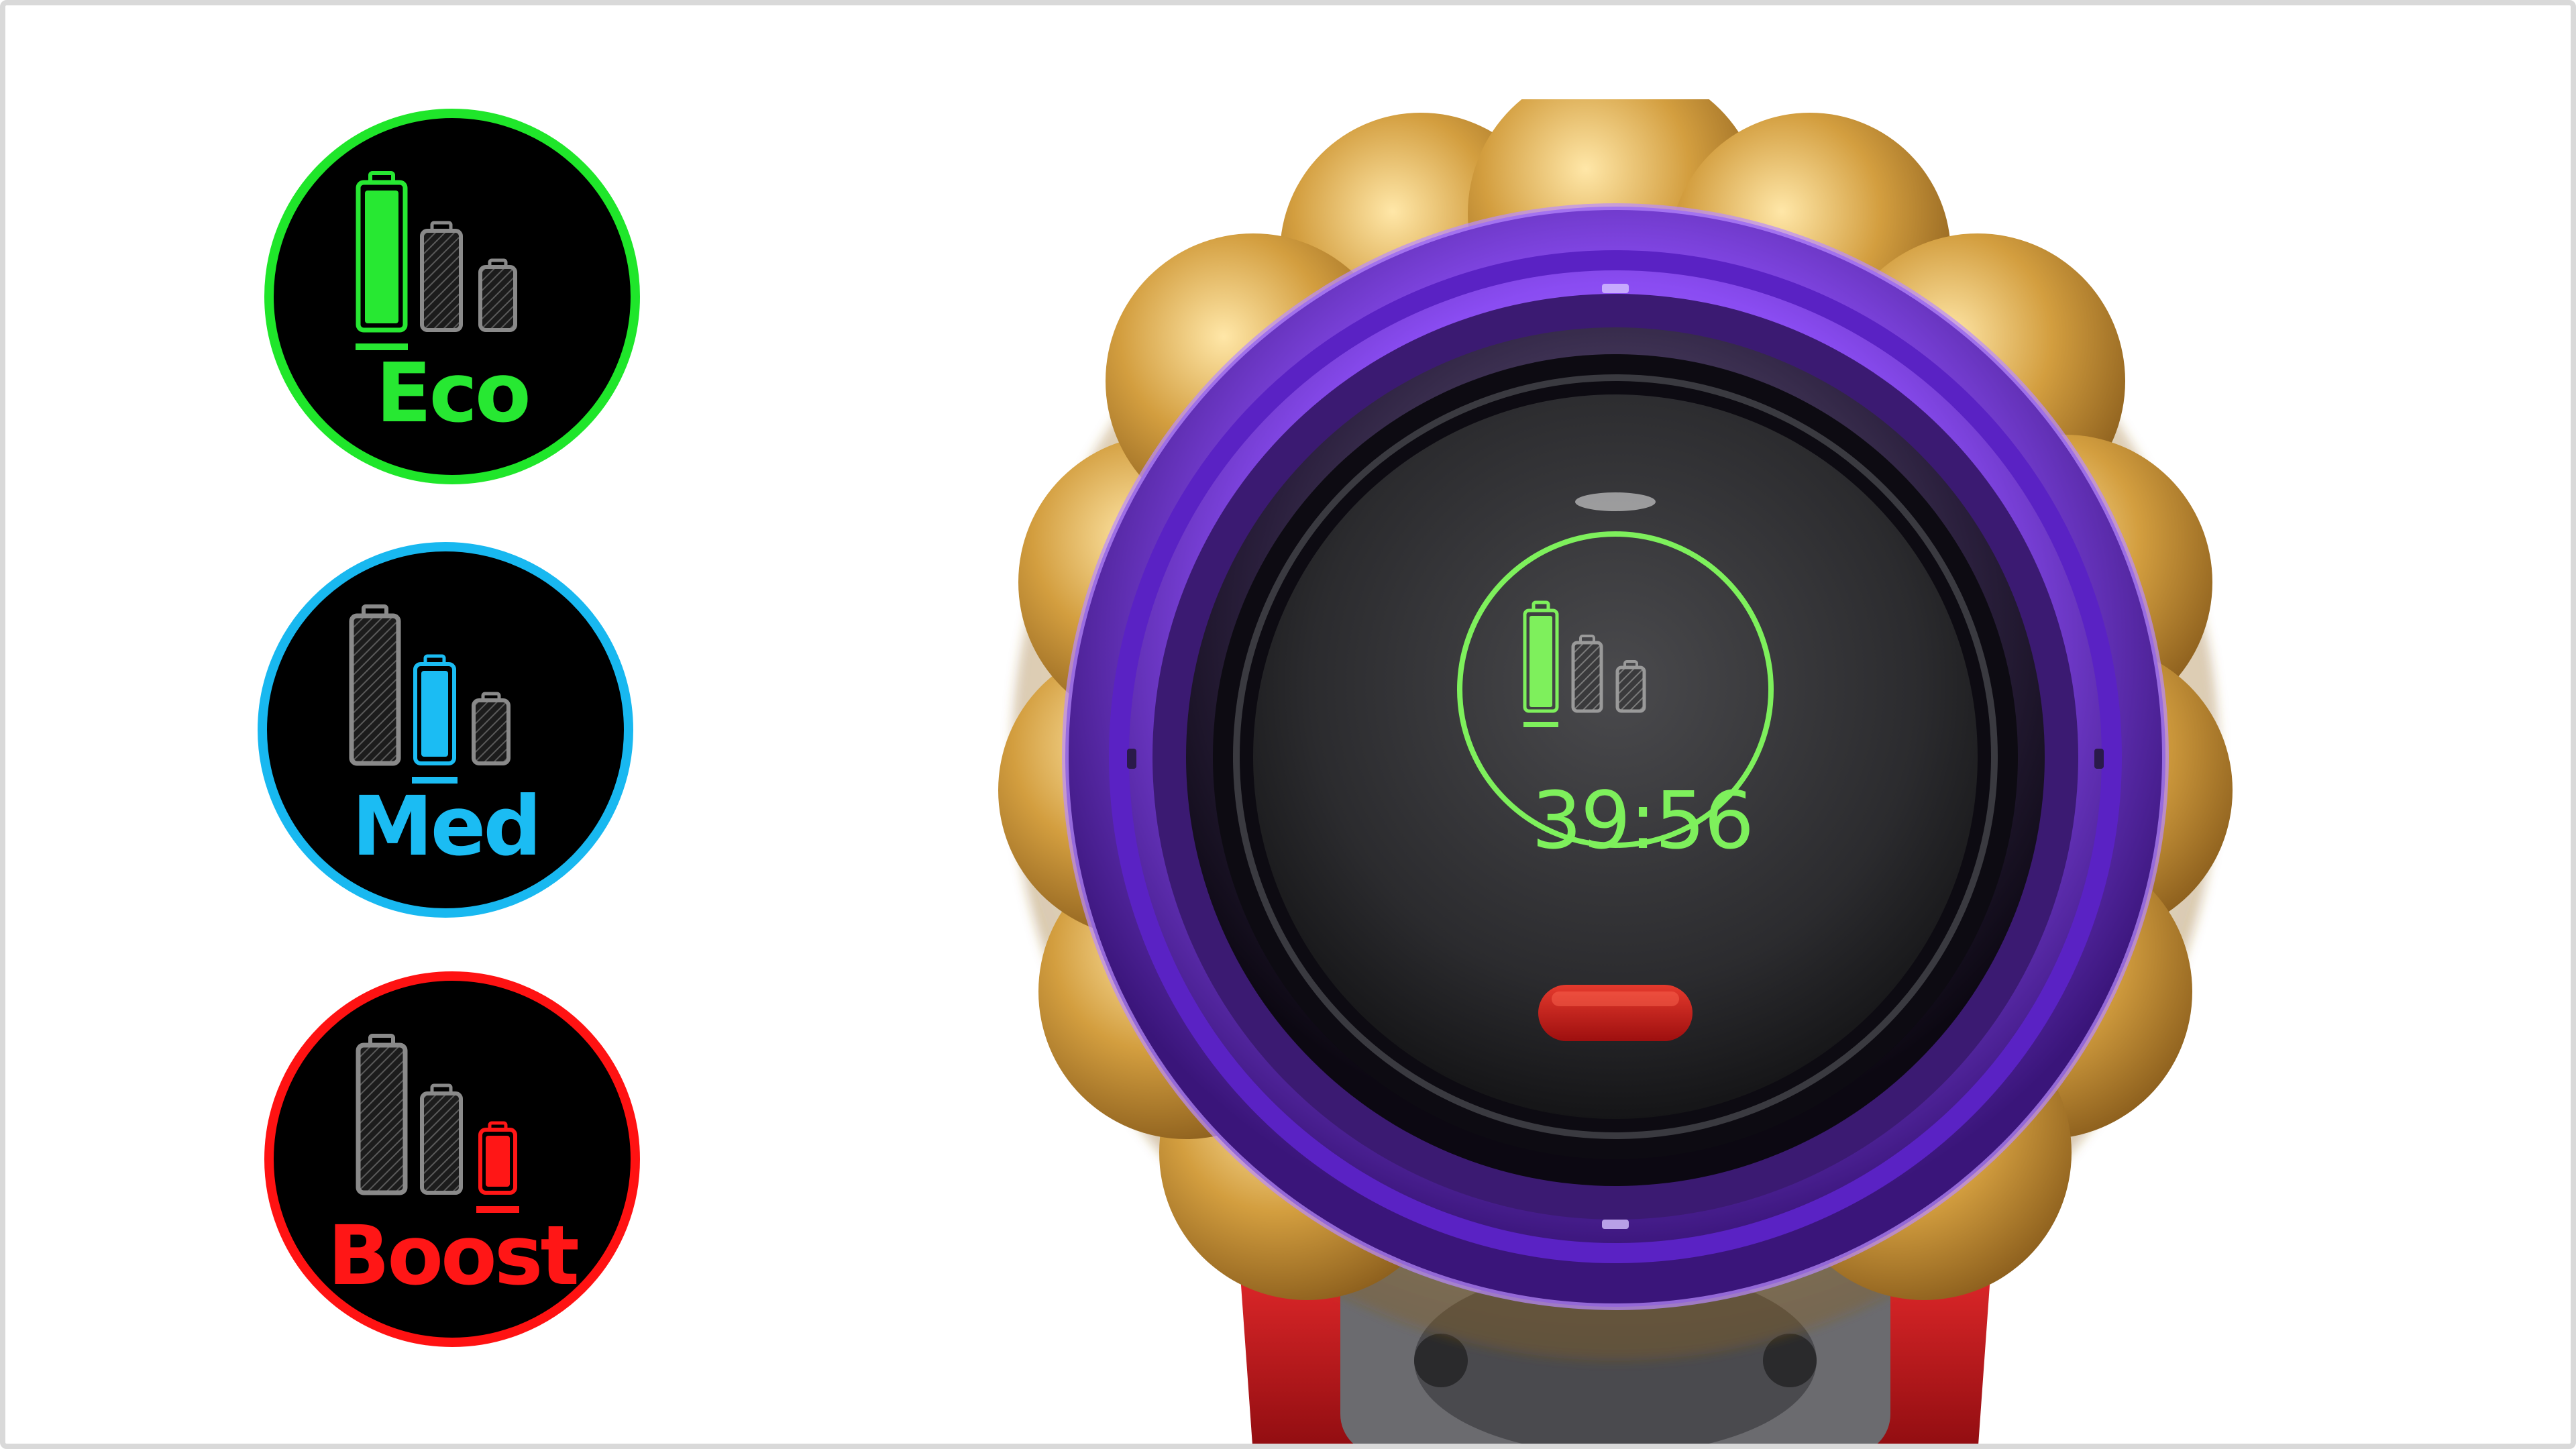  I want to click on boost-label: Boost, so click(453, 1255).